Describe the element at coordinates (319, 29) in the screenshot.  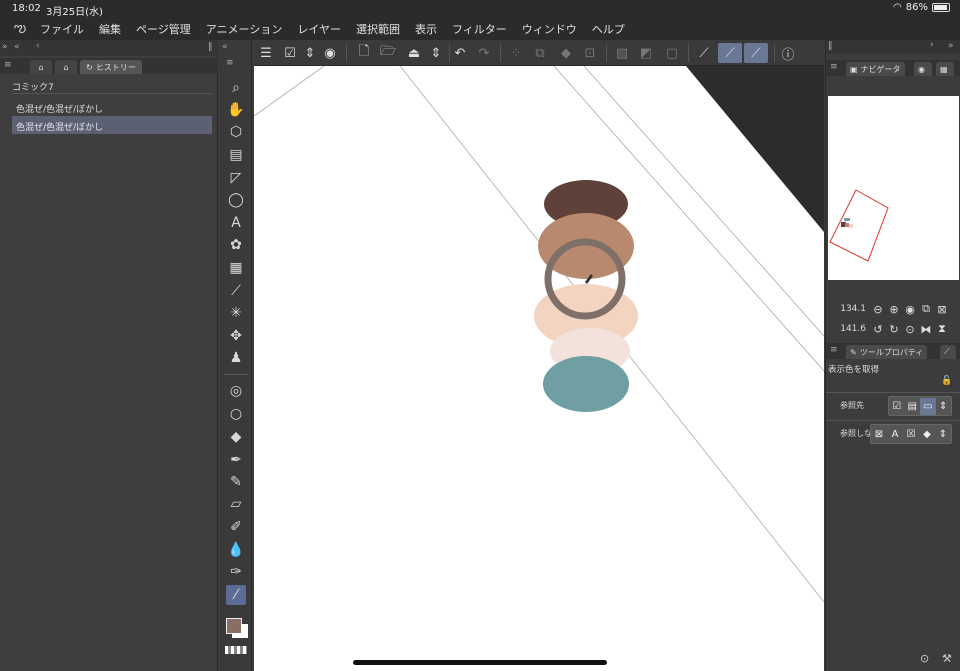
I see `menu-layer: レイヤー` at that location.